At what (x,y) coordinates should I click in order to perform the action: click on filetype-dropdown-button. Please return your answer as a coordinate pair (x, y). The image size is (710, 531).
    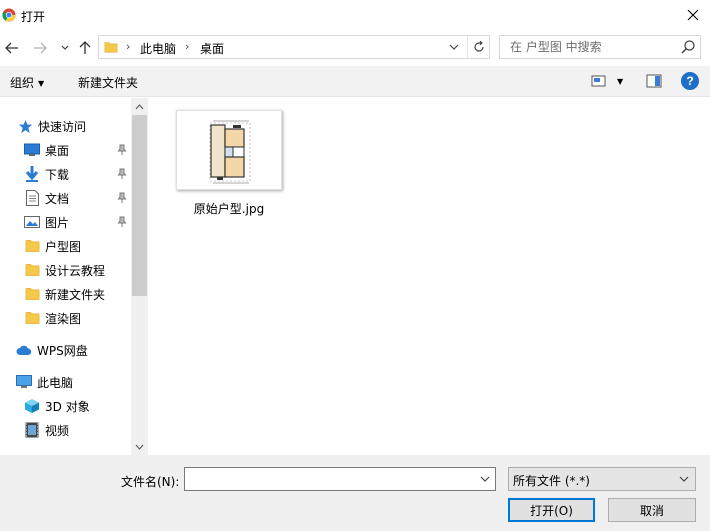
    Looking at the image, I should click on (684, 479).